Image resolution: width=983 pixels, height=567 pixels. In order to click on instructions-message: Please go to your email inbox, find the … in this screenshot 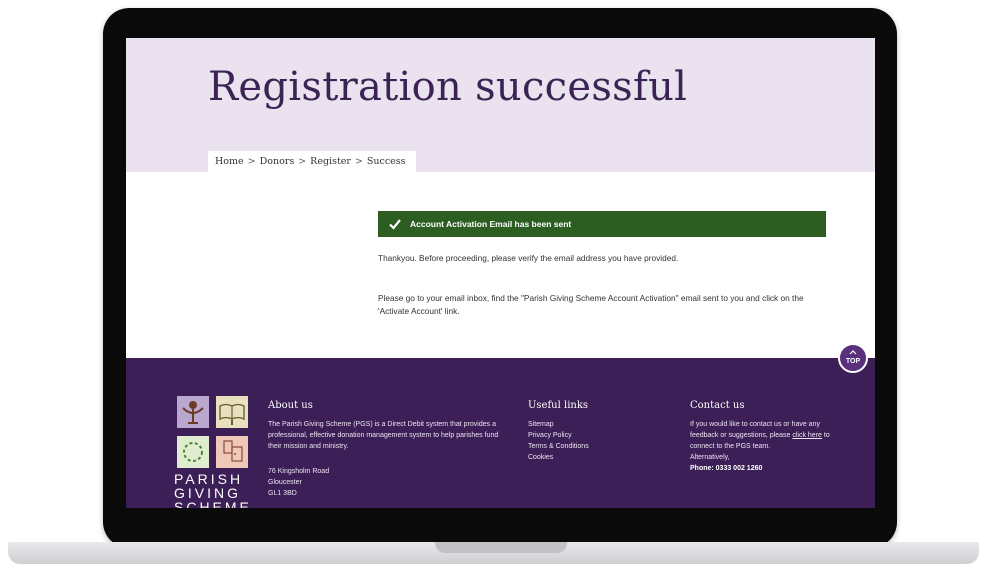, I will do `click(591, 304)`.